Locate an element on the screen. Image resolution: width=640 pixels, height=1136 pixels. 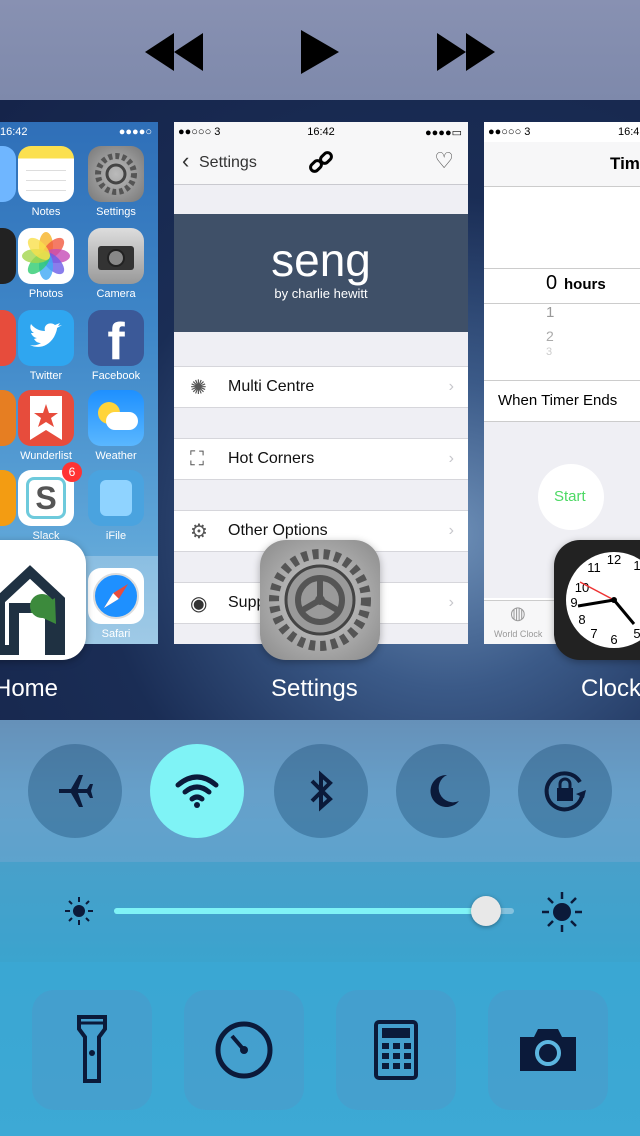
fast-forward-button is located at coordinates (466, 52).